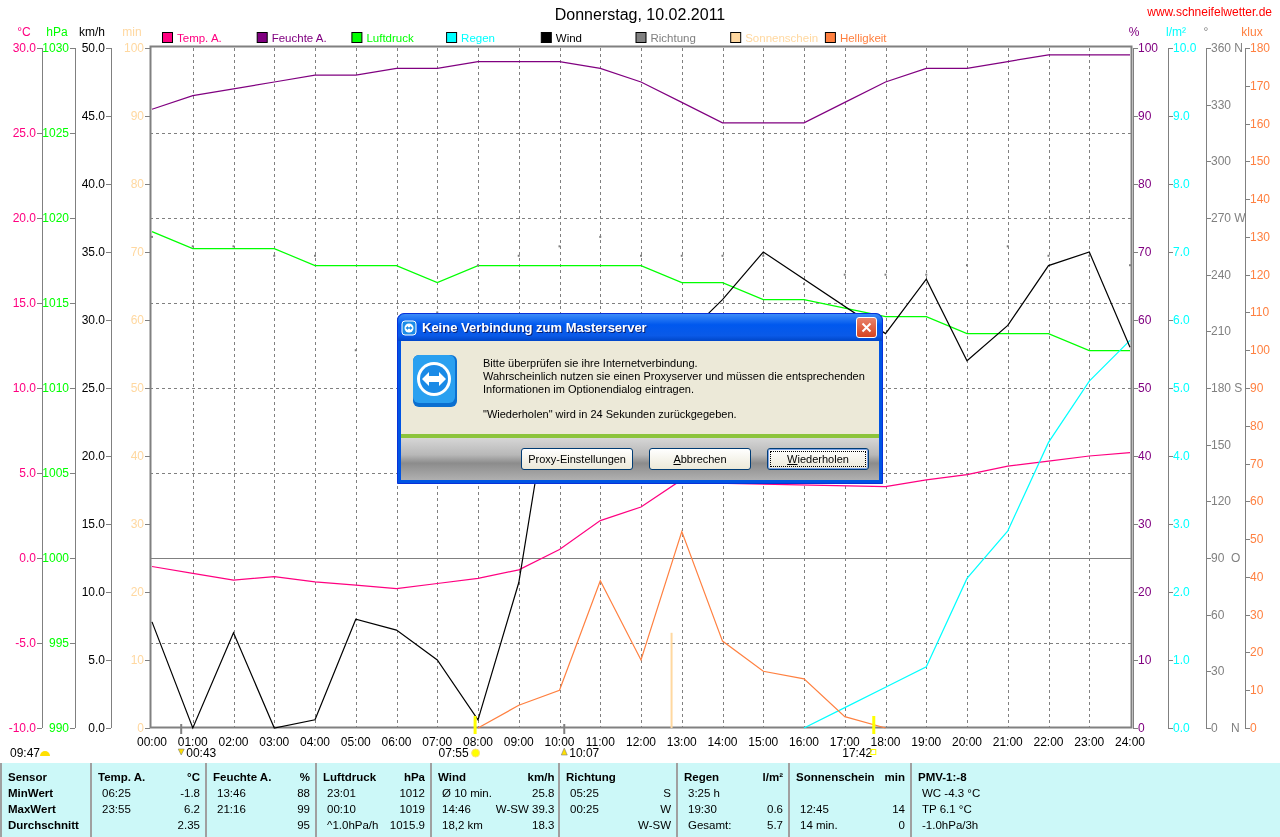 The height and width of the screenshot is (837, 1280). What do you see at coordinates (28, 777) in the screenshot?
I see `section-header: Sensor` at bounding box center [28, 777].